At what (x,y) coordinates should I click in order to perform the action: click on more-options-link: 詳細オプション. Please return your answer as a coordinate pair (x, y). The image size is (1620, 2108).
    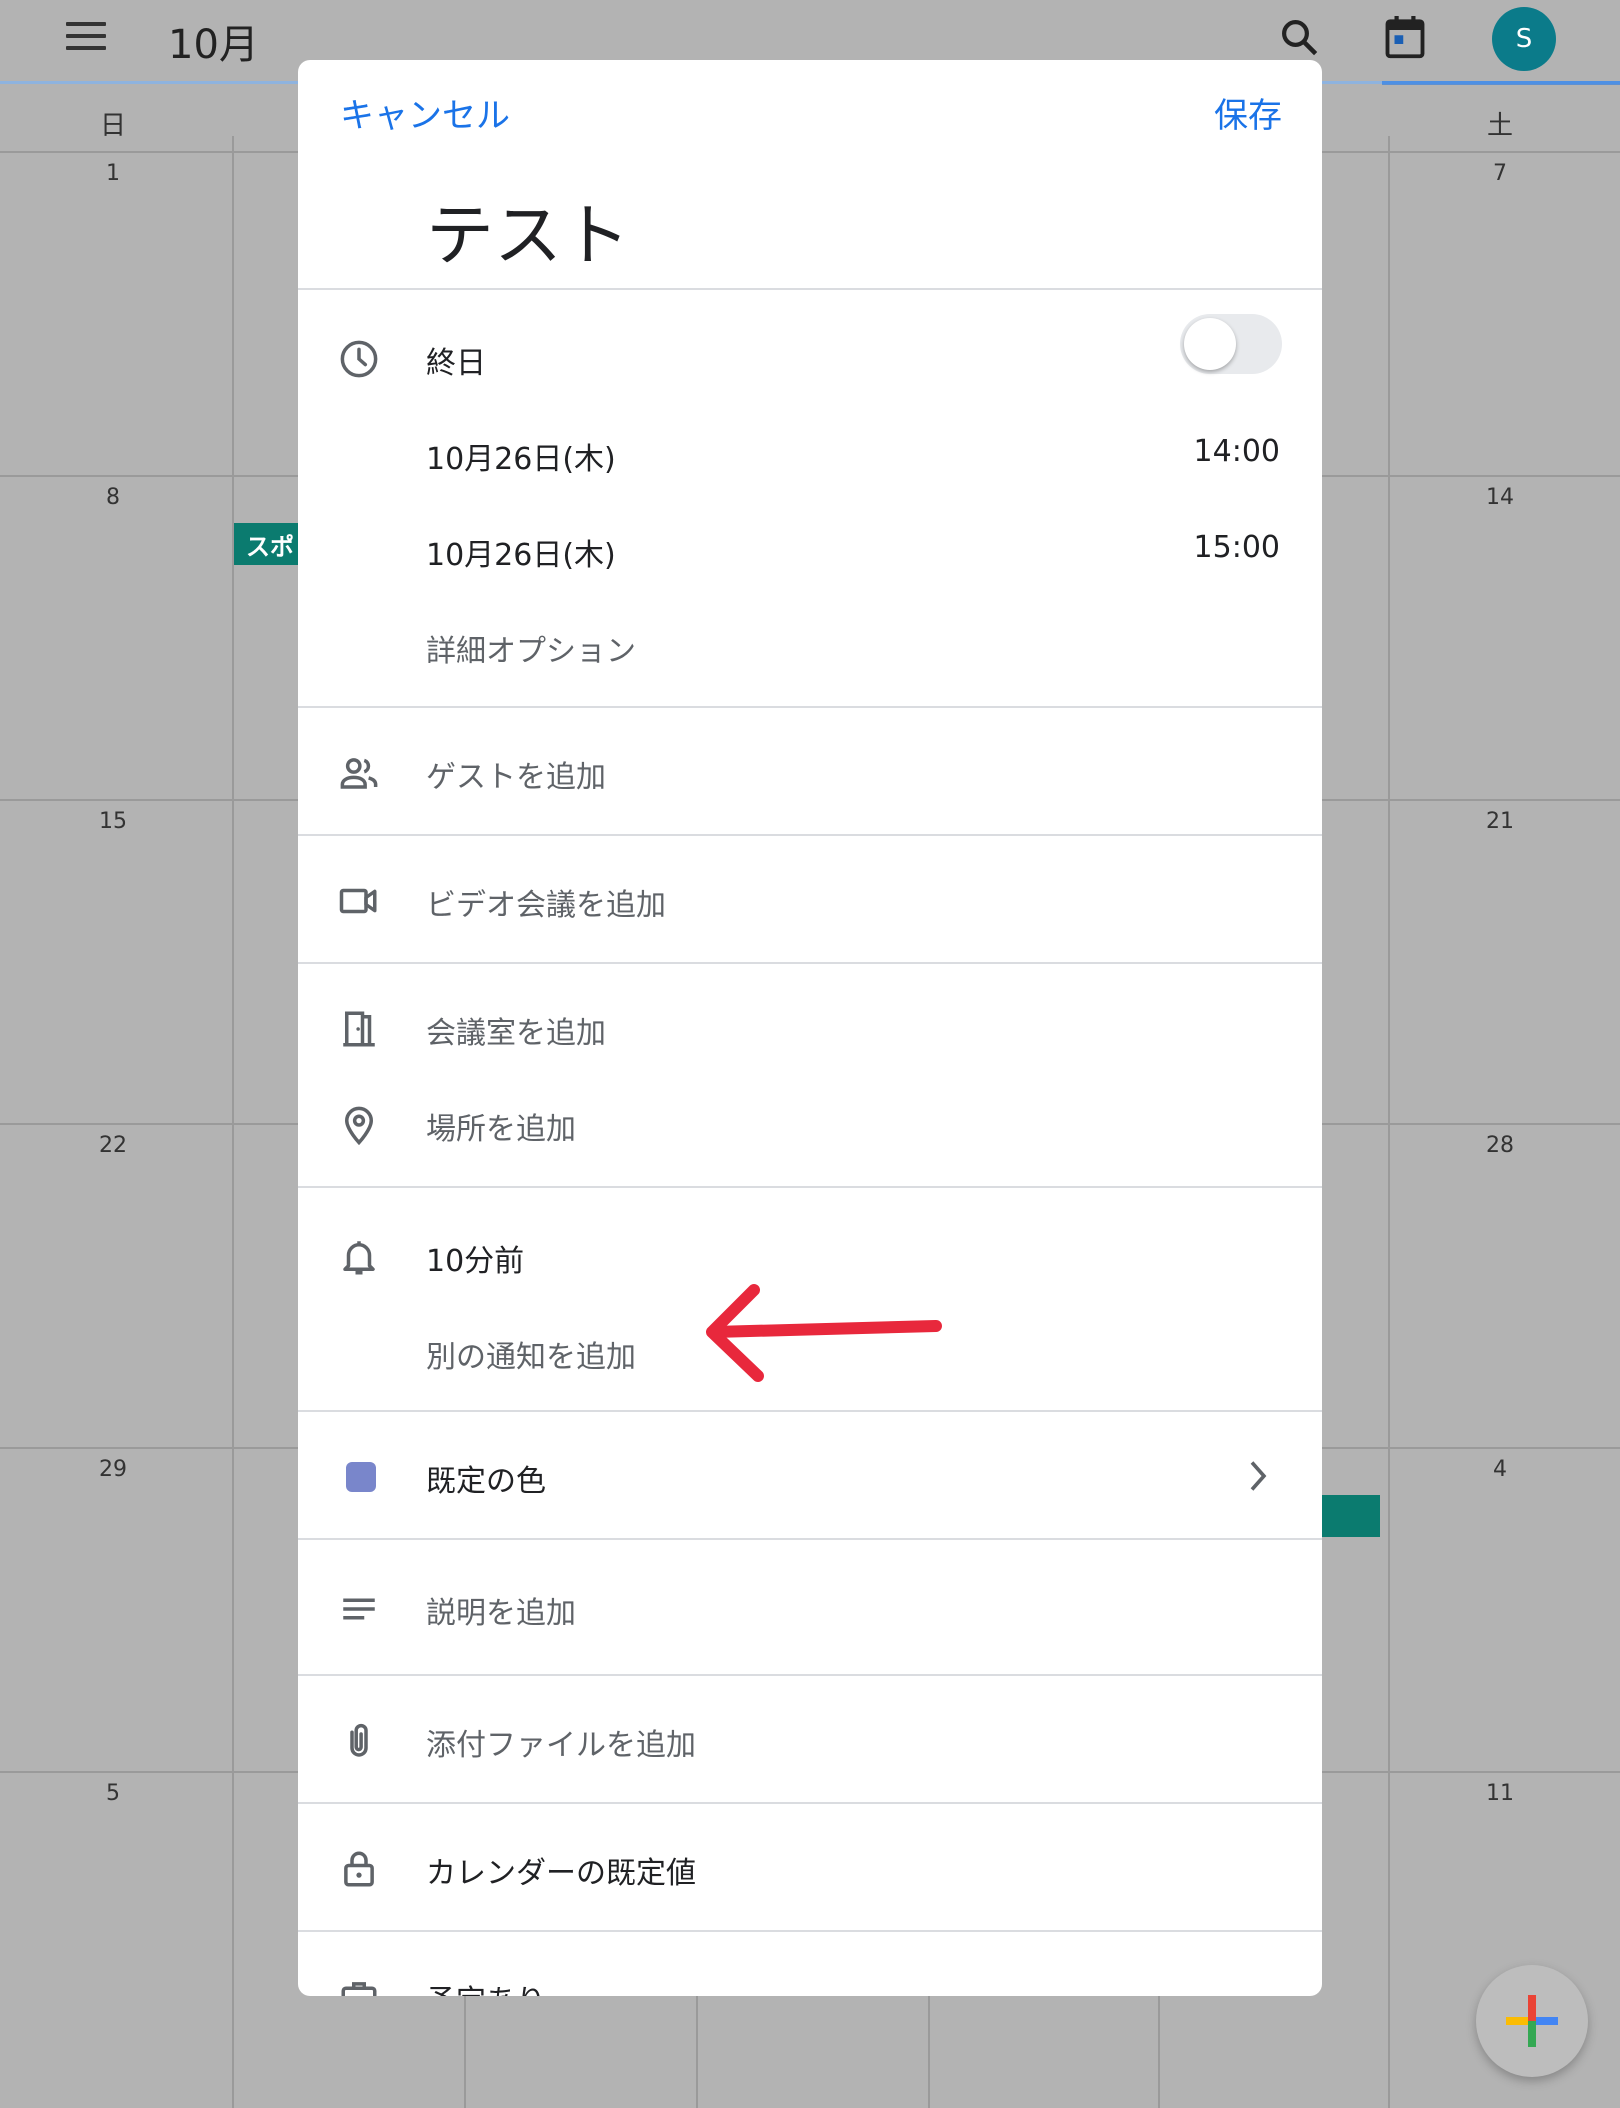
    Looking at the image, I should click on (531, 648).